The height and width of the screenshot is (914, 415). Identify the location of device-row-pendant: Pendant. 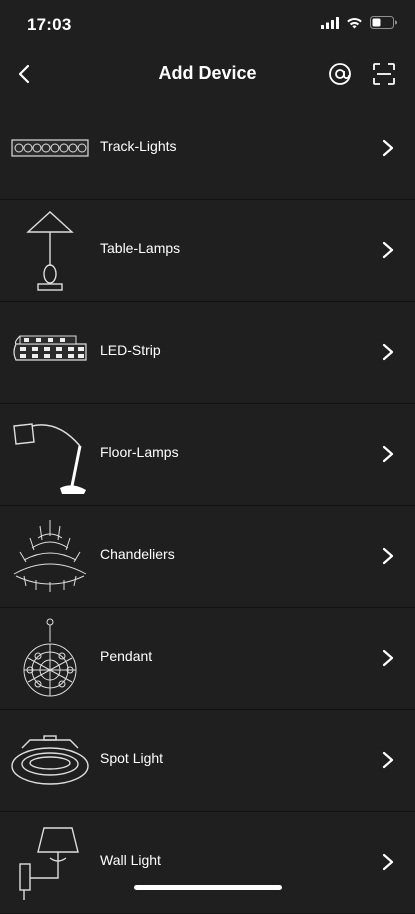
(207, 659).